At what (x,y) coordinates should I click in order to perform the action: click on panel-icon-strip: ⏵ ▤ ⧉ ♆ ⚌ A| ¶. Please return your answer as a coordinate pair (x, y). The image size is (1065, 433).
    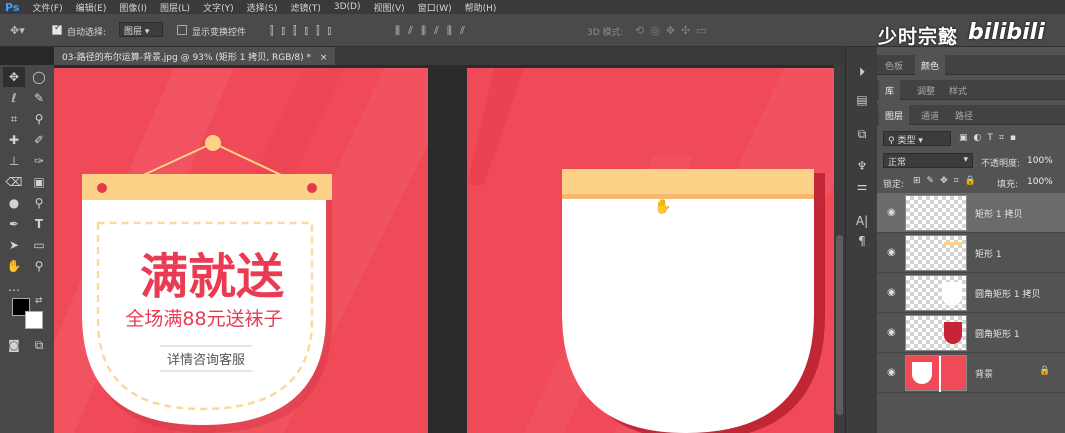
    Looking at the image, I should click on (861, 240).